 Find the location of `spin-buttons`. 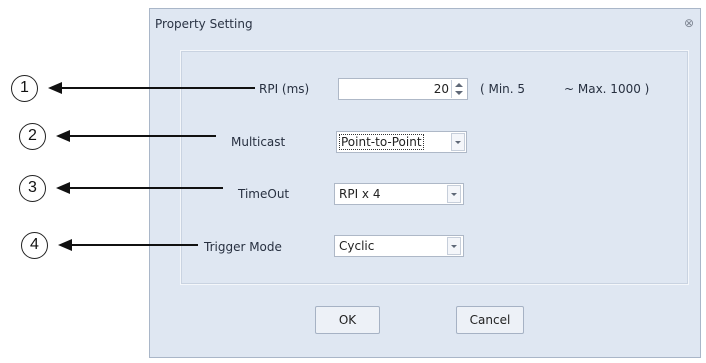

spin-buttons is located at coordinates (458, 89).